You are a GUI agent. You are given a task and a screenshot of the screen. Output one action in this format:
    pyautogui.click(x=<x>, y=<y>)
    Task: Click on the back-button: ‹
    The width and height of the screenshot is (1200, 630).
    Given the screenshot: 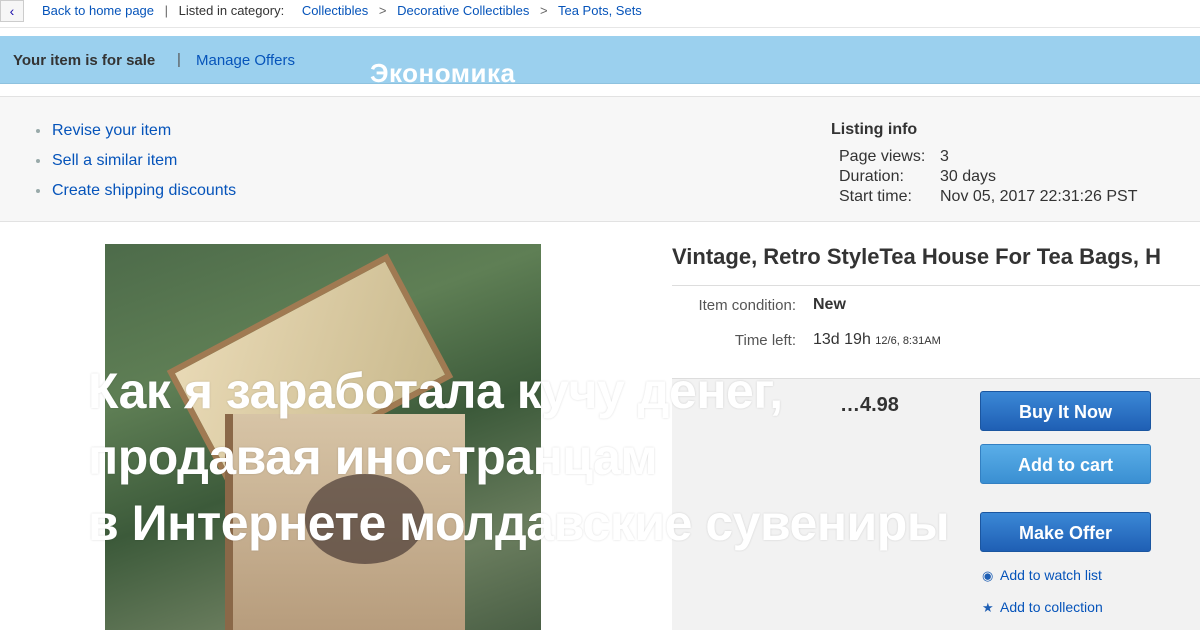 What is the action you would take?
    pyautogui.click(x=12, y=11)
    